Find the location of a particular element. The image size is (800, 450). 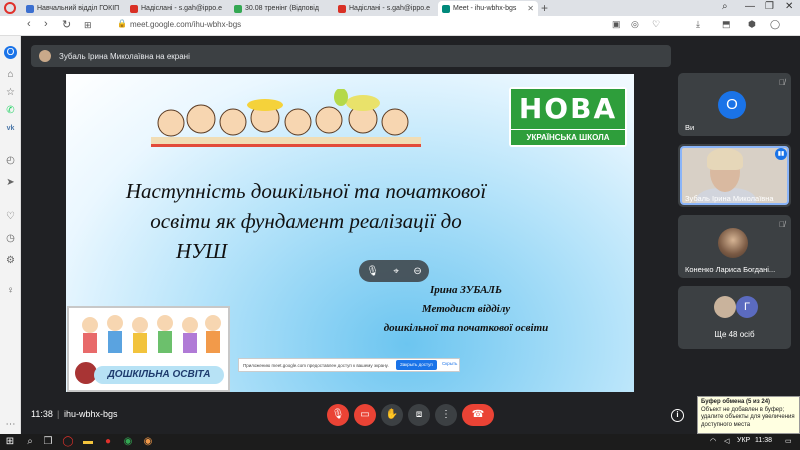

camera-icon: ▣ is located at coordinates (616, 24).